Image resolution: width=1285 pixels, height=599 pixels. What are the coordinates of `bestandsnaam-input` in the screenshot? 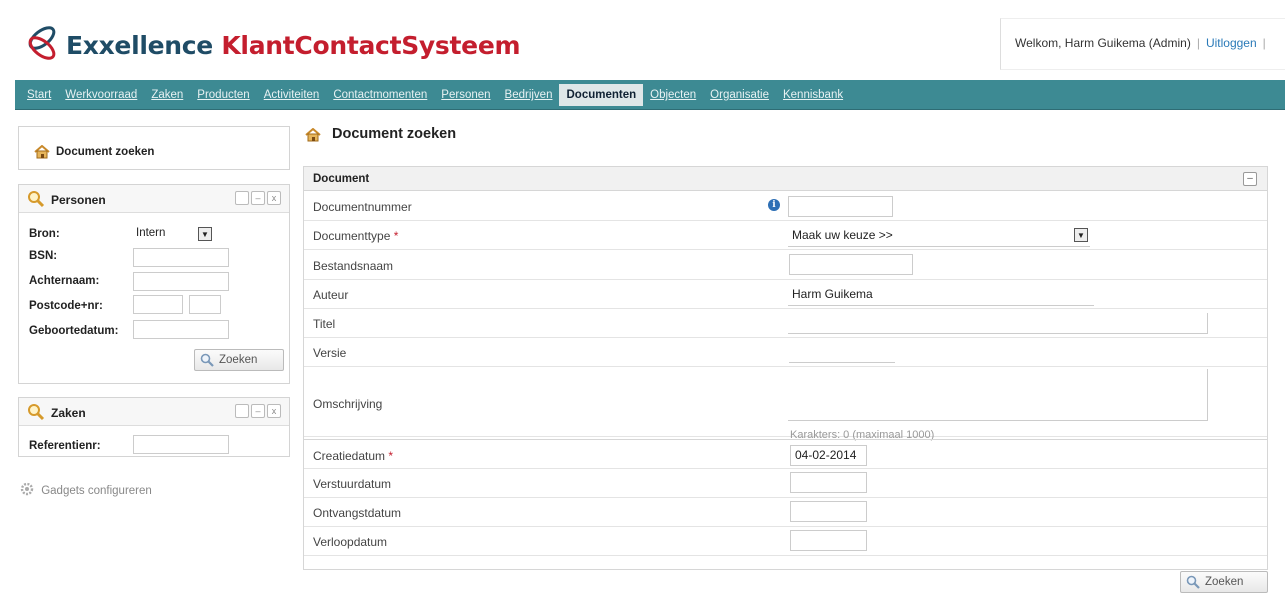 It's located at (851, 264).